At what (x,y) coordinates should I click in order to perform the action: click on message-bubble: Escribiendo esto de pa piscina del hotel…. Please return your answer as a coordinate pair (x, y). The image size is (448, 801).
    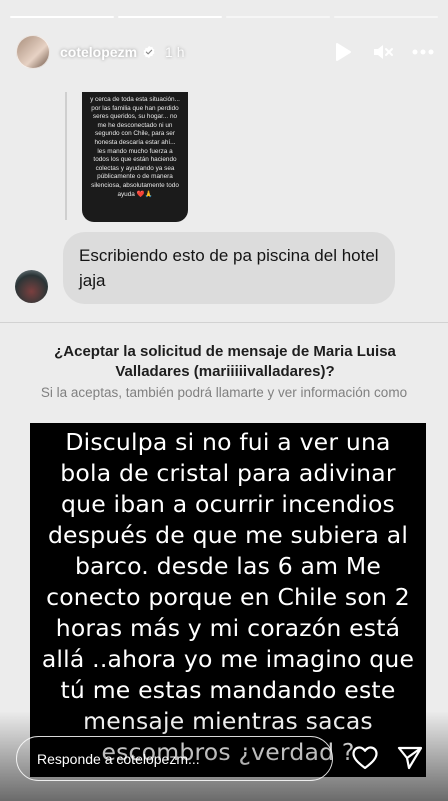
    Looking at the image, I should click on (229, 268).